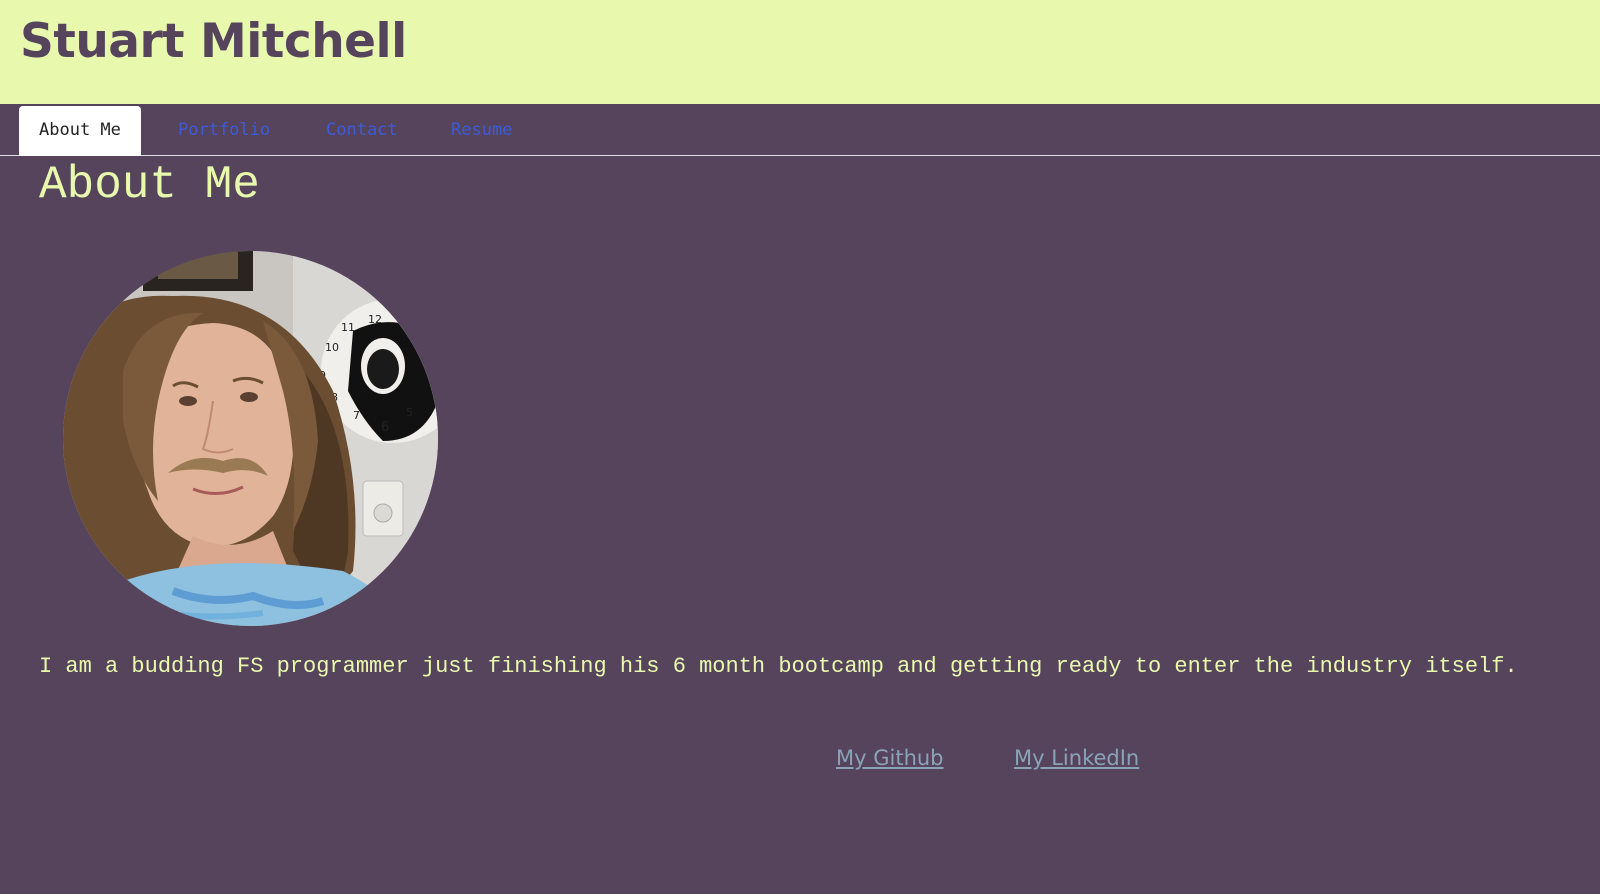  Describe the element at coordinates (481, 131) in the screenshot. I see `tab-resume: Resume` at that location.